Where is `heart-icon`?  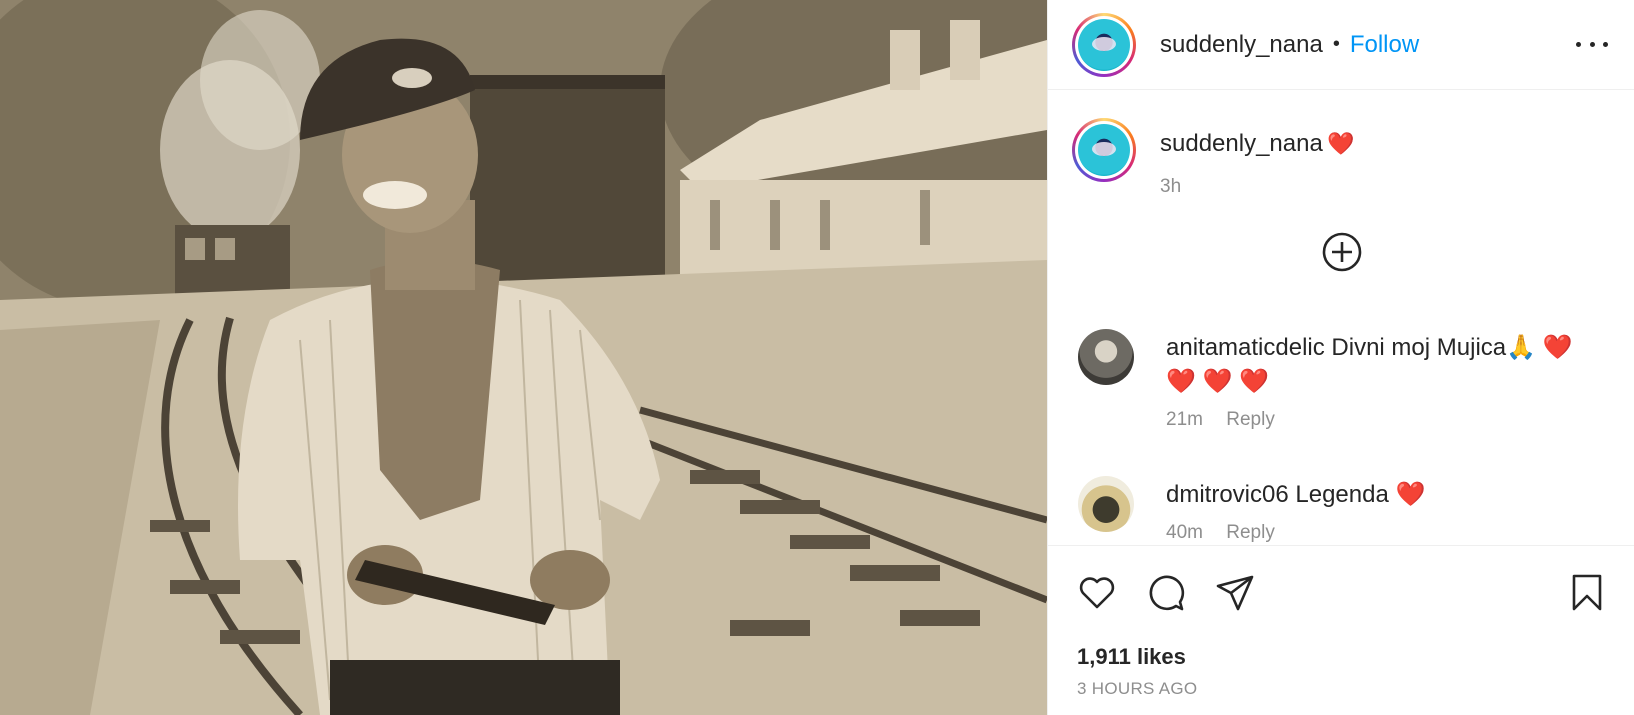
heart-icon is located at coordinates (1097, 593).